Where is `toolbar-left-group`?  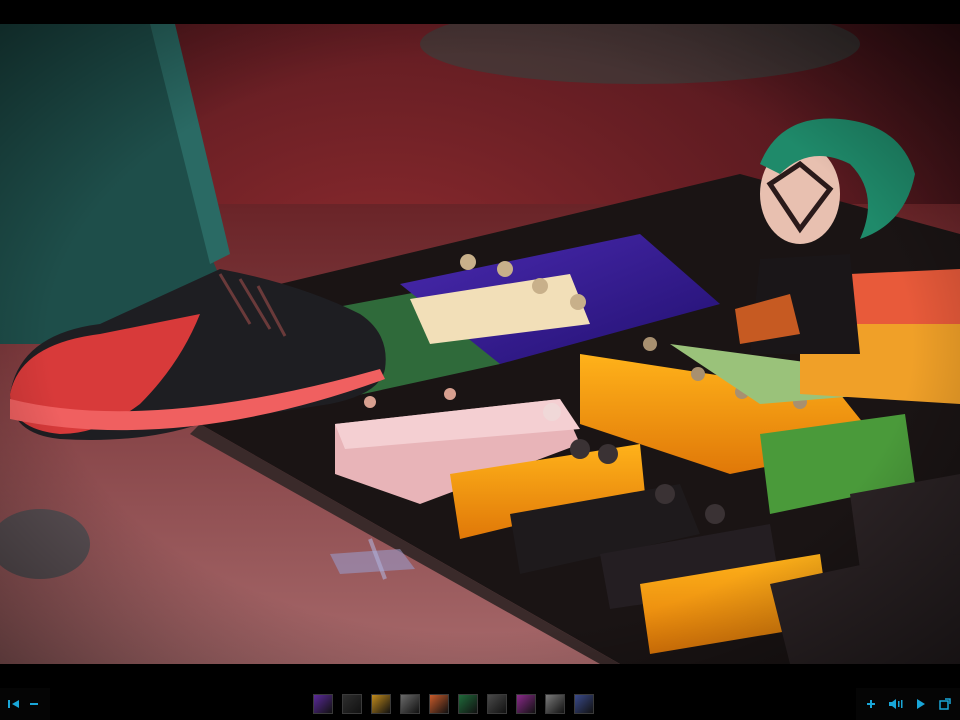 toolbar-left-group is located at coordinates (25, 704).